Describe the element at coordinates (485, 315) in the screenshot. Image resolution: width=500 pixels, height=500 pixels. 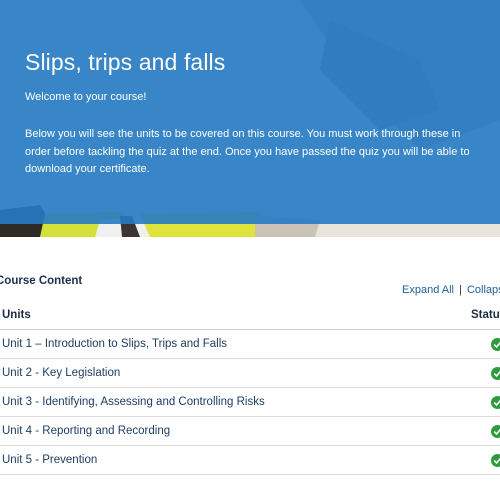
I see `status-column-header: Status` at that location.